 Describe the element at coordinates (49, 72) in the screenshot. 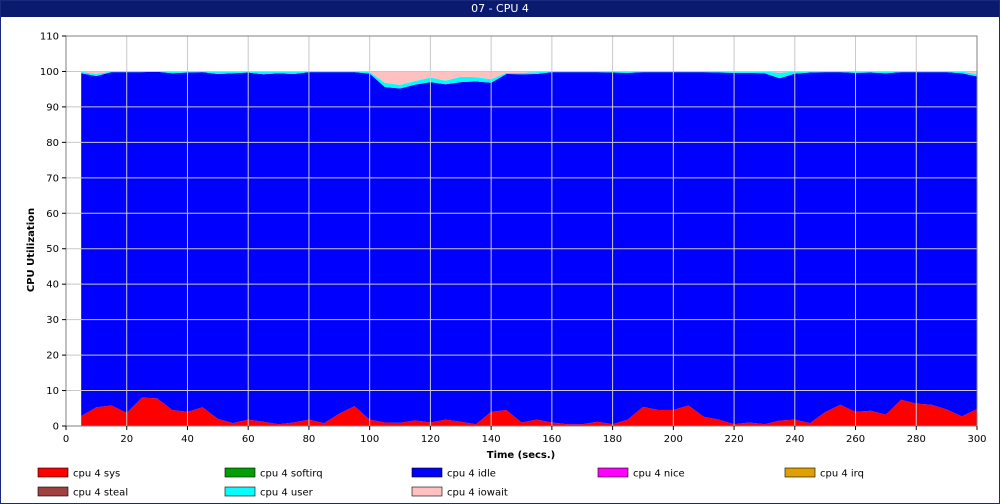

I see `y-tick-label: 100` at that location.